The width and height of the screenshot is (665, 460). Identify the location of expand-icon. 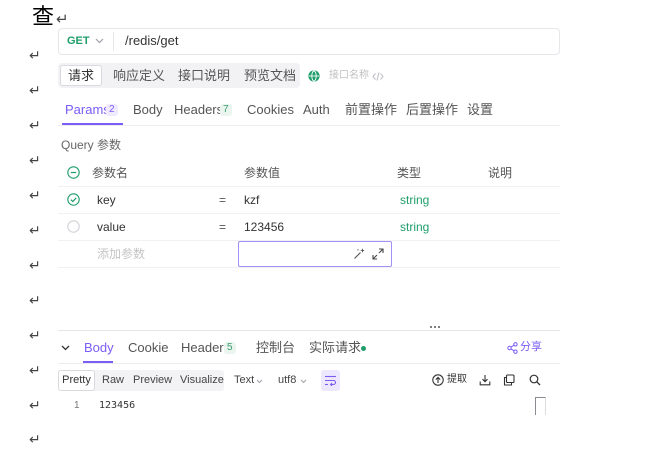
(378, 254).